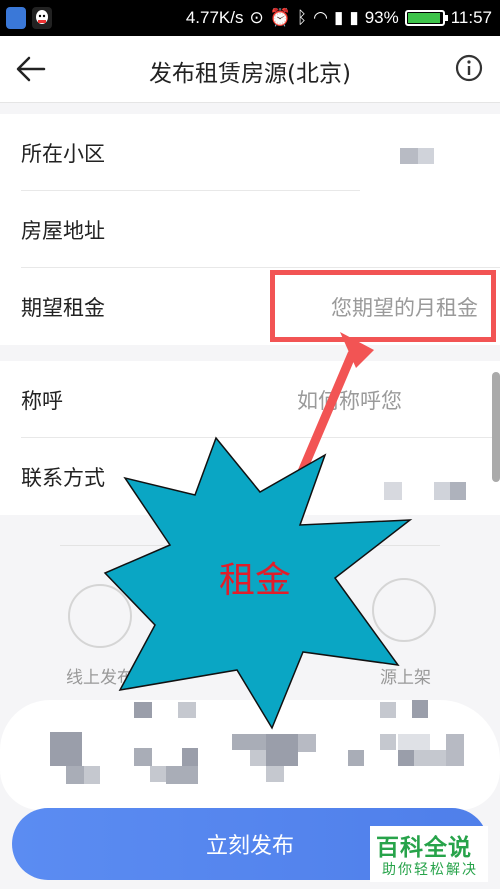  I want to click on watermark-logo: 百科全说 助你轻松解决, so click(429, 854).